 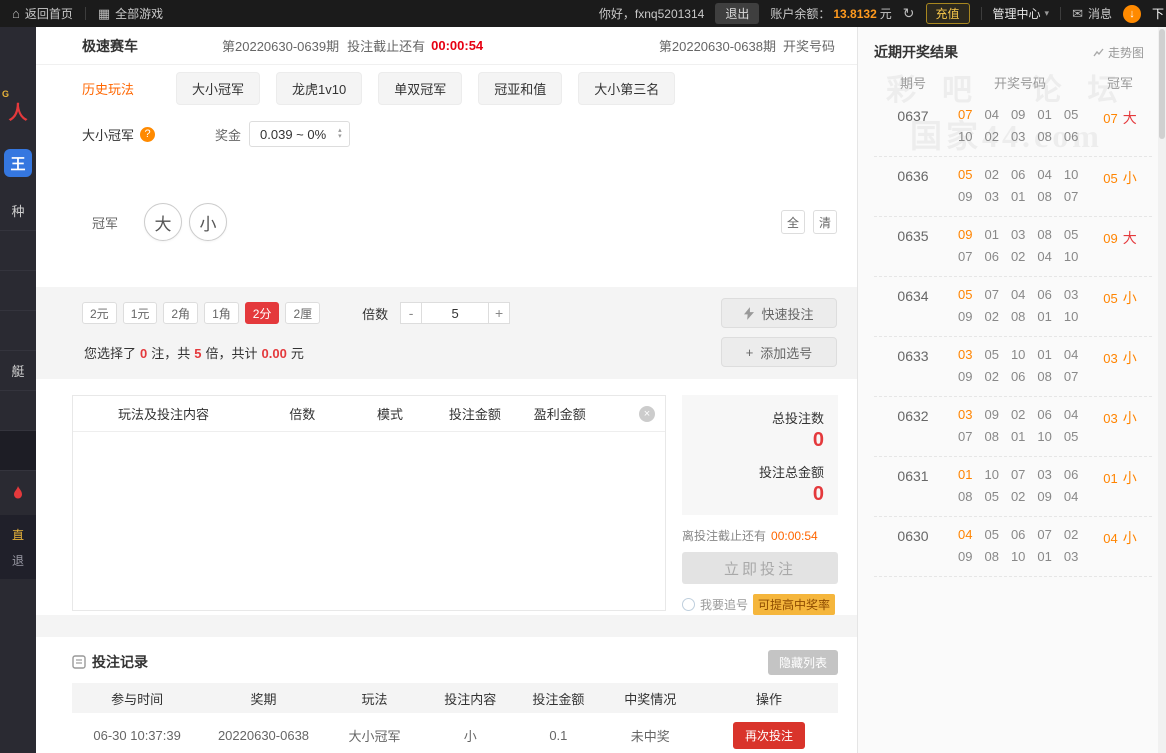 I want to click on draw-number: 08, so click(x=1044, y=196).